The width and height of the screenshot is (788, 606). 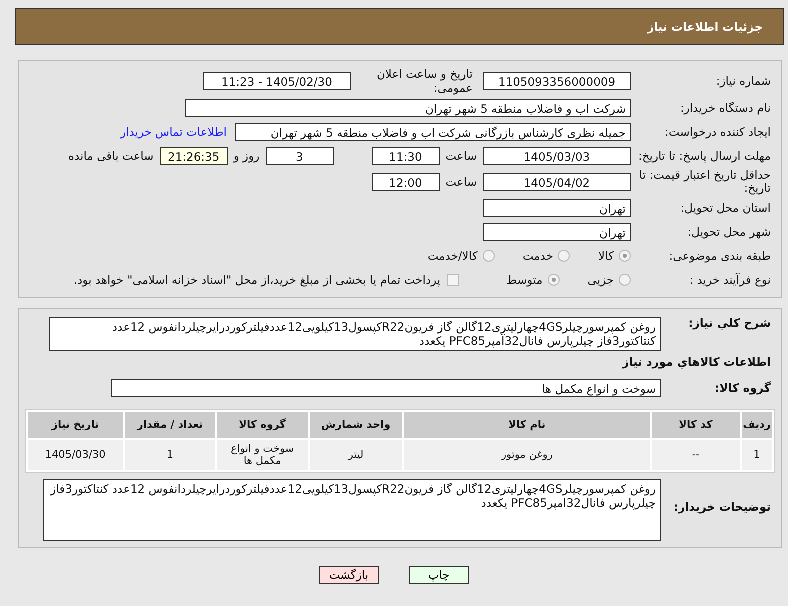 I want to click on creator-field: جمیله نظری کارشناس بازرگانی شرکت اب و فاضلاب منطقه 5 شهر تهران, so click(x=433, y=132).